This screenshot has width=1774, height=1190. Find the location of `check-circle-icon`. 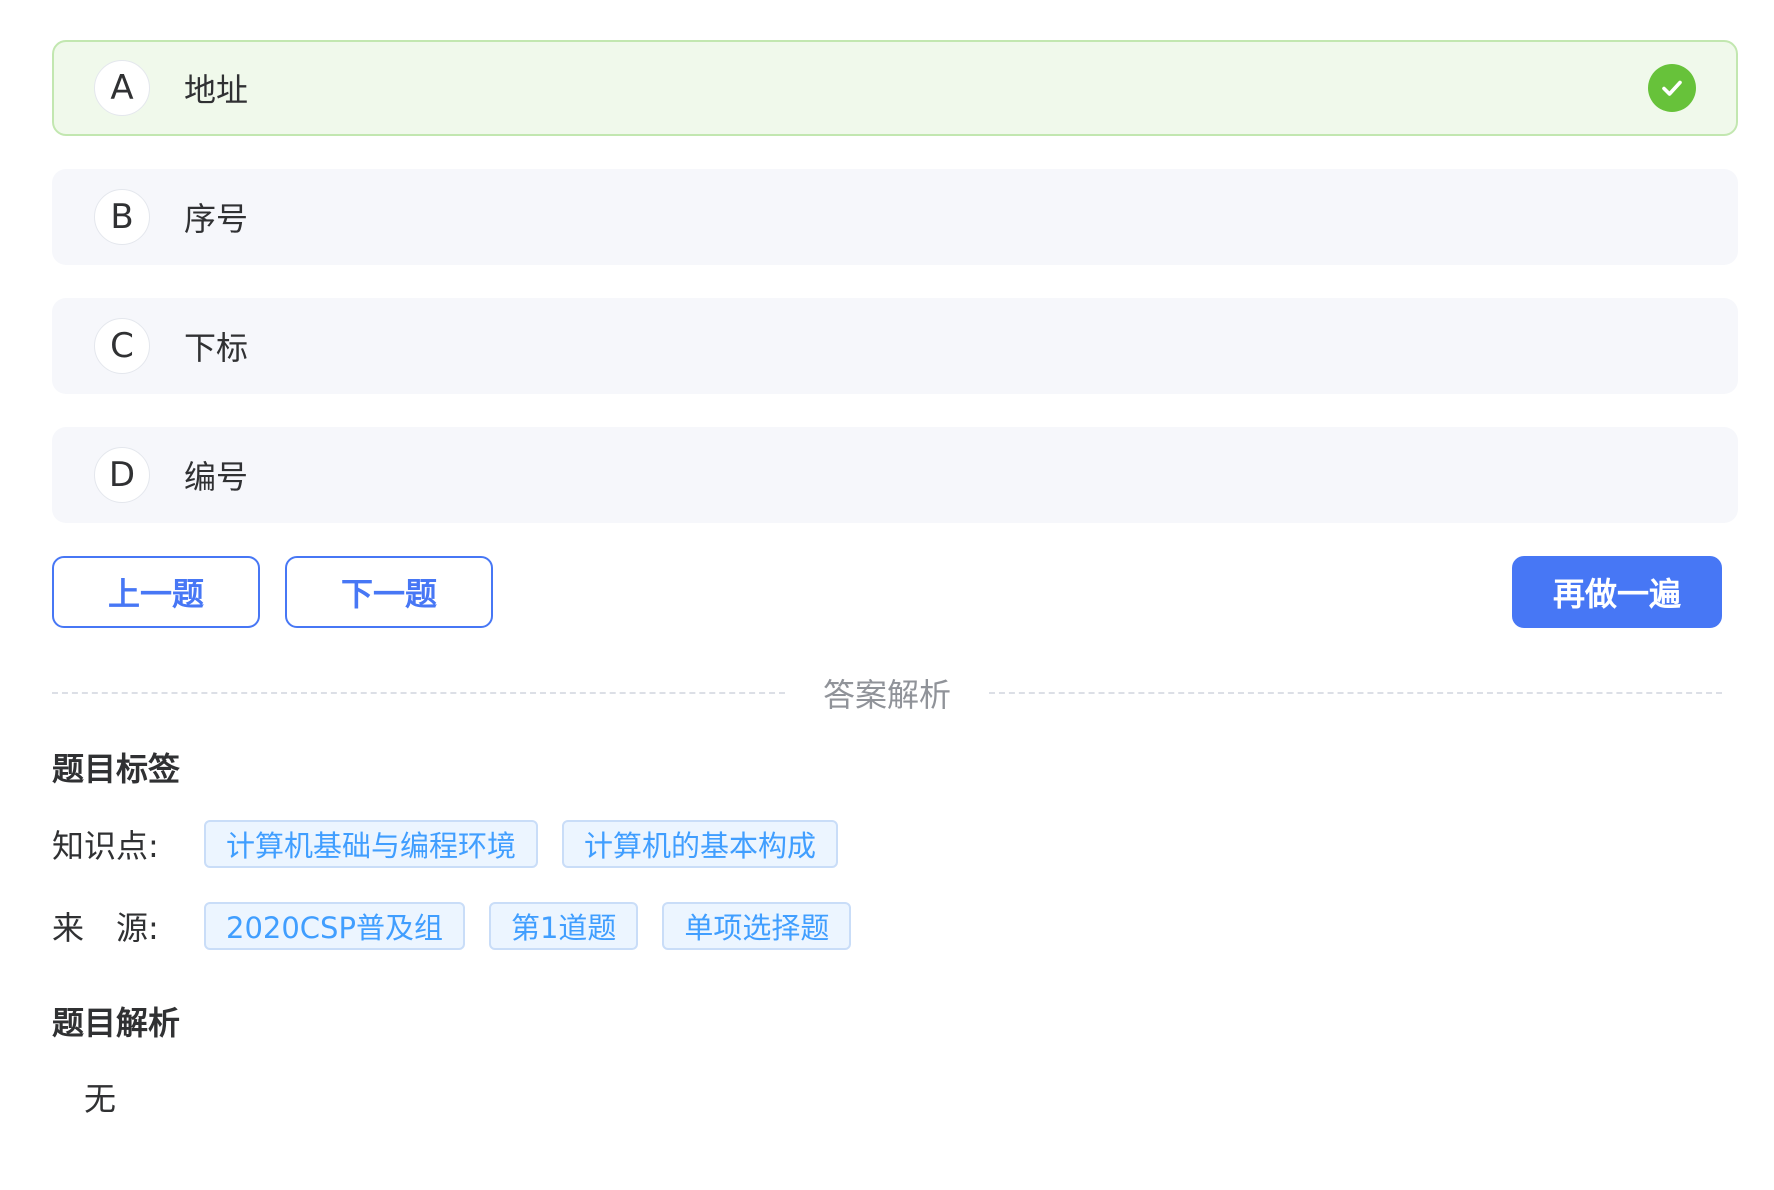

check-circle-icon is located at coordinates (1672, 88).